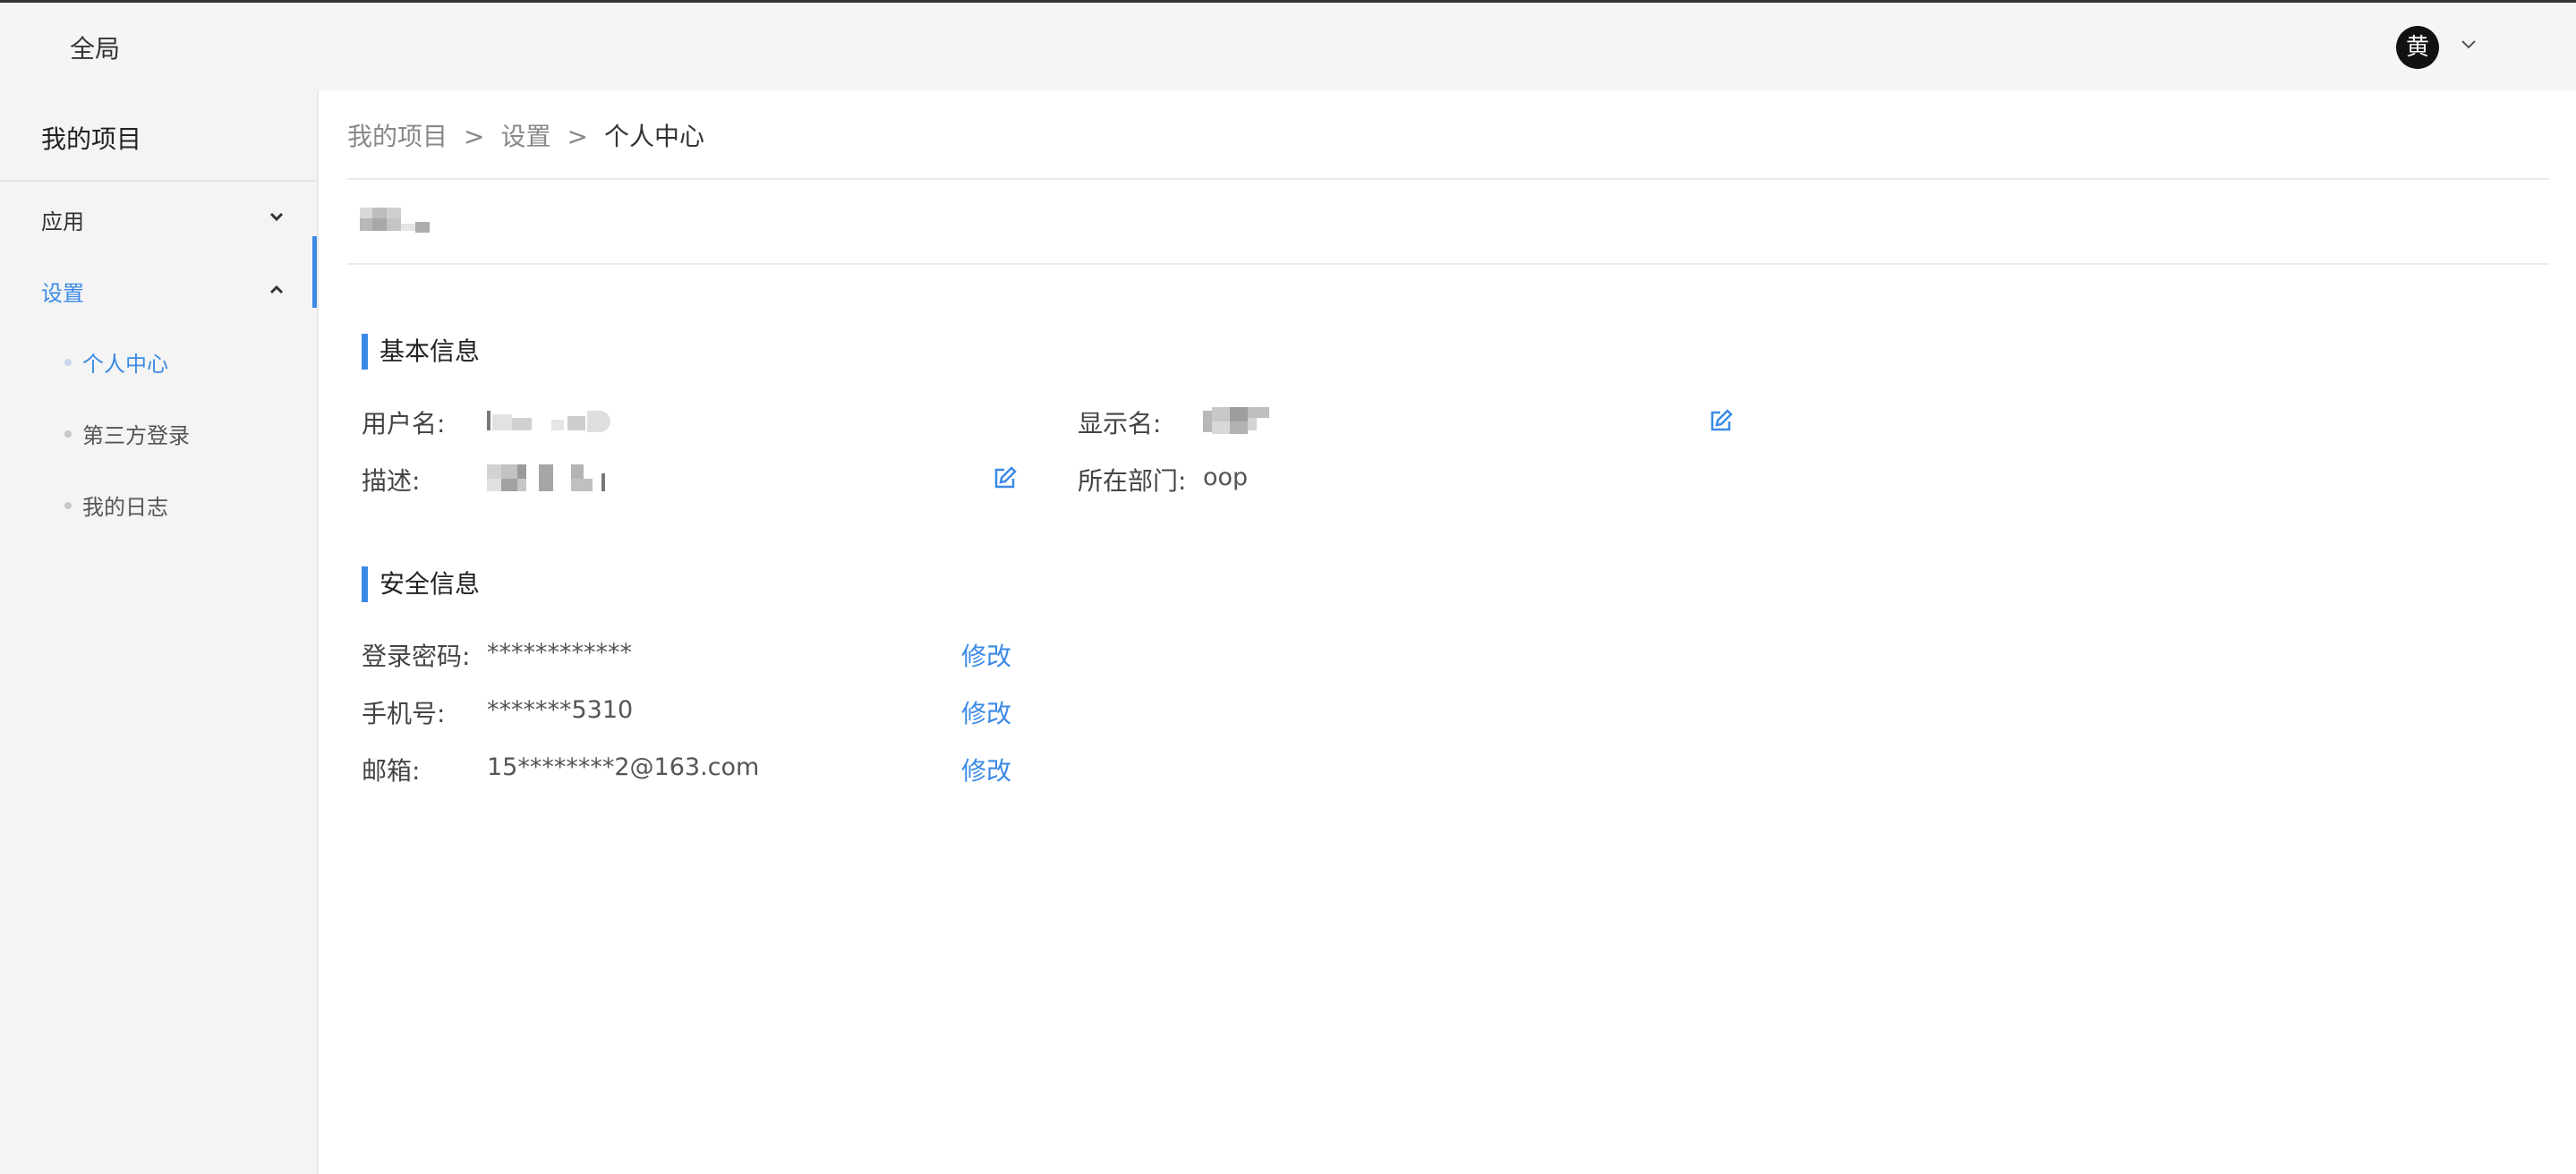 This screenshot has height=1174, width=2576. Describe the element at coordinates (552, 421) in the screenshot. I see `redacted-username-value` at that location.